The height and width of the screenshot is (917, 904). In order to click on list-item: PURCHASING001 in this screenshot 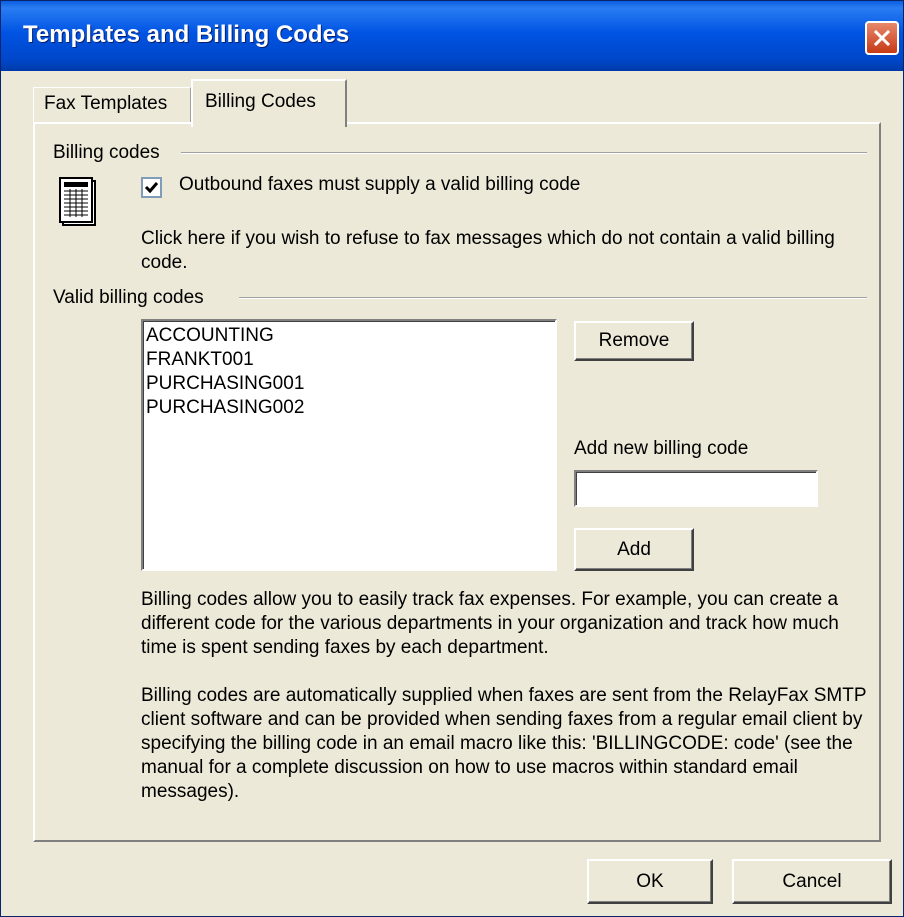, I will do `click(350, 384)`.